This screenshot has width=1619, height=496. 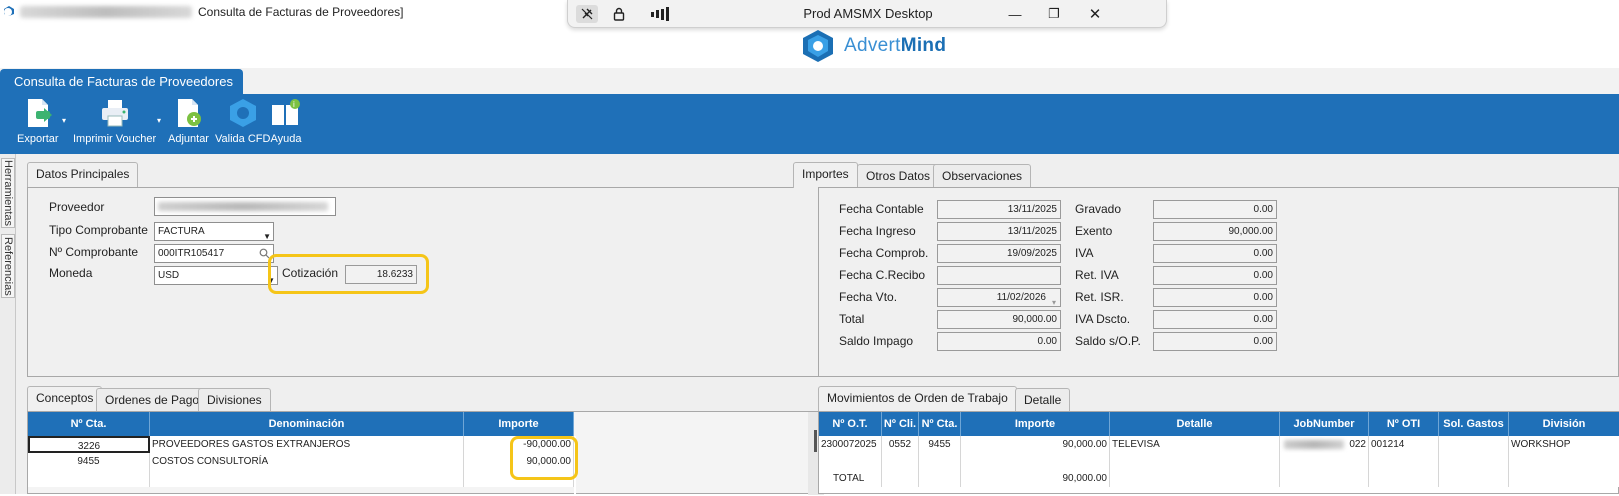 I want to click on header-denominacion: Denominación, so click(x=307, y=424).